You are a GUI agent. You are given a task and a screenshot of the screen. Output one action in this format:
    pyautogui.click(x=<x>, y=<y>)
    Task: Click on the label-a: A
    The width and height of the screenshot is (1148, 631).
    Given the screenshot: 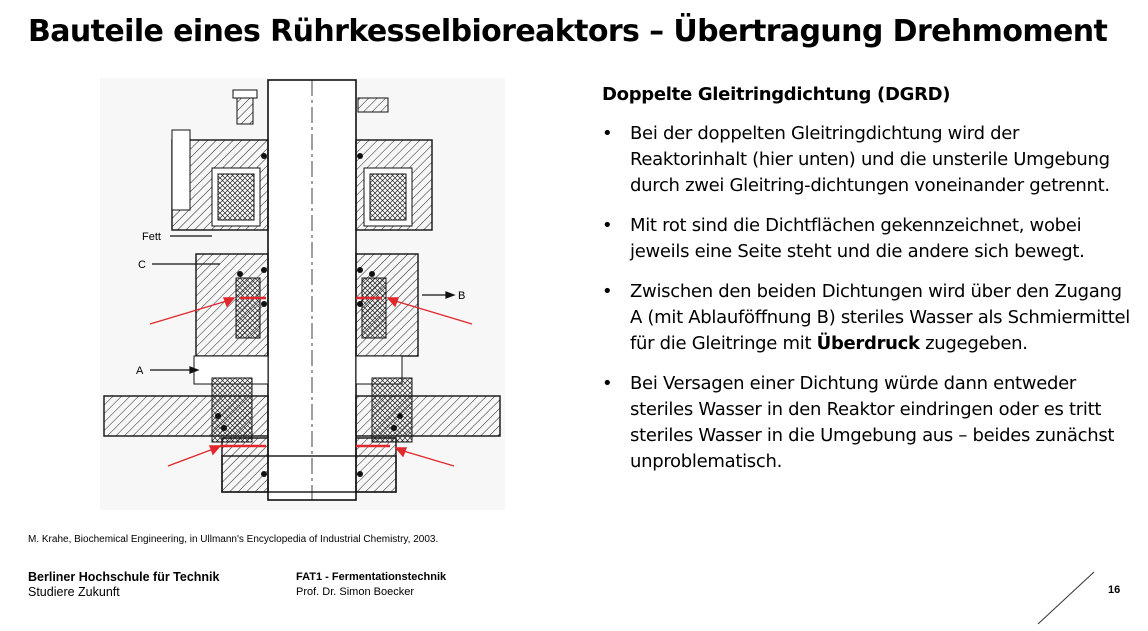 What is the action you would take?
    pyautogui.click(x=140, y=371)
    